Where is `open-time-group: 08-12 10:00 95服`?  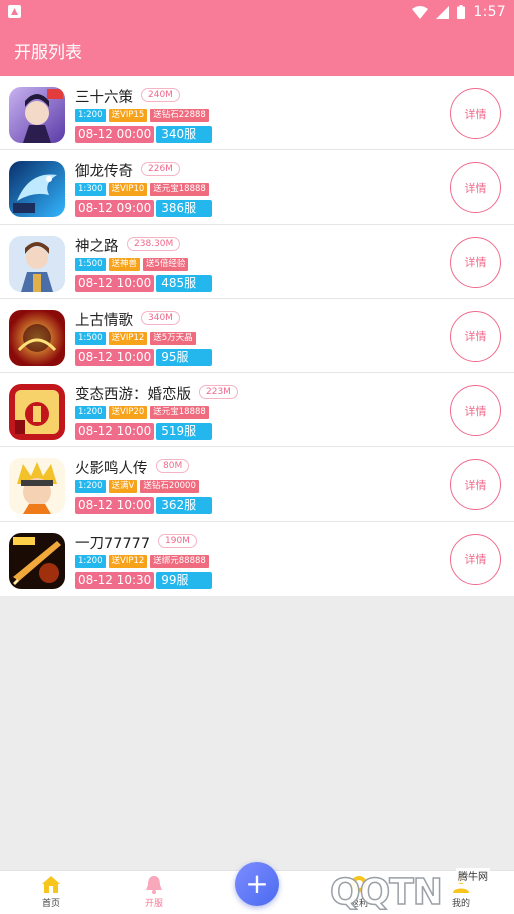 open-time-group: 08-12 10:00 95服 is located at coordinates (144, 357).